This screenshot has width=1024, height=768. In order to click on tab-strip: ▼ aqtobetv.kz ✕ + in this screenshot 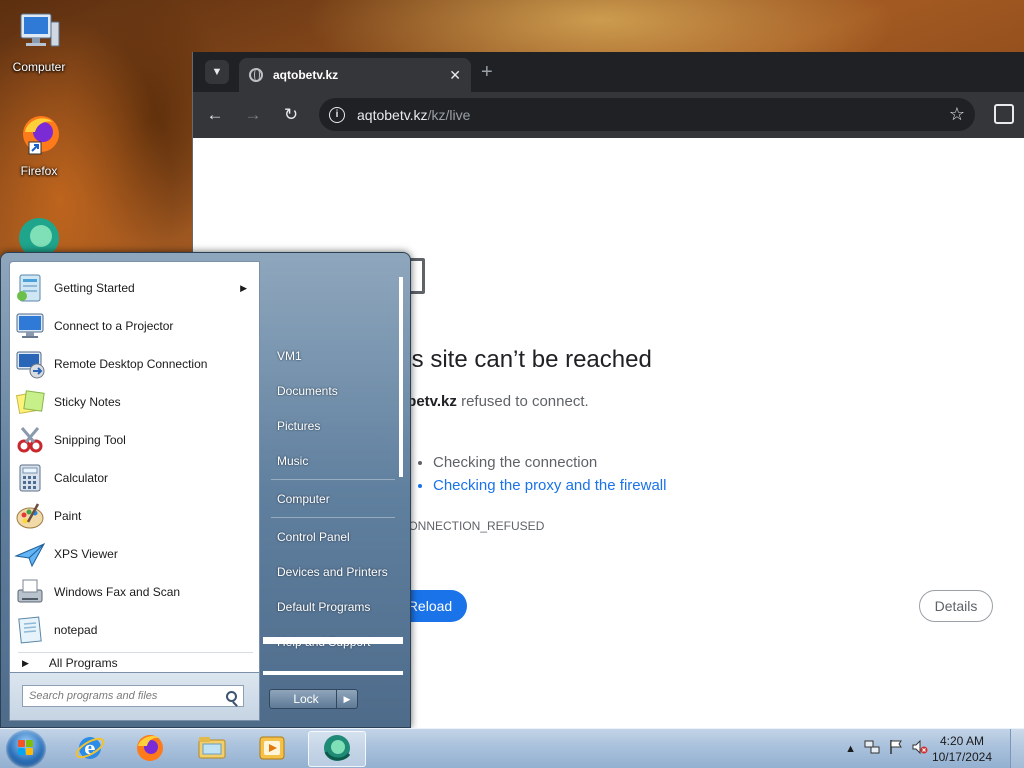, I will do `click(608, 72)`.